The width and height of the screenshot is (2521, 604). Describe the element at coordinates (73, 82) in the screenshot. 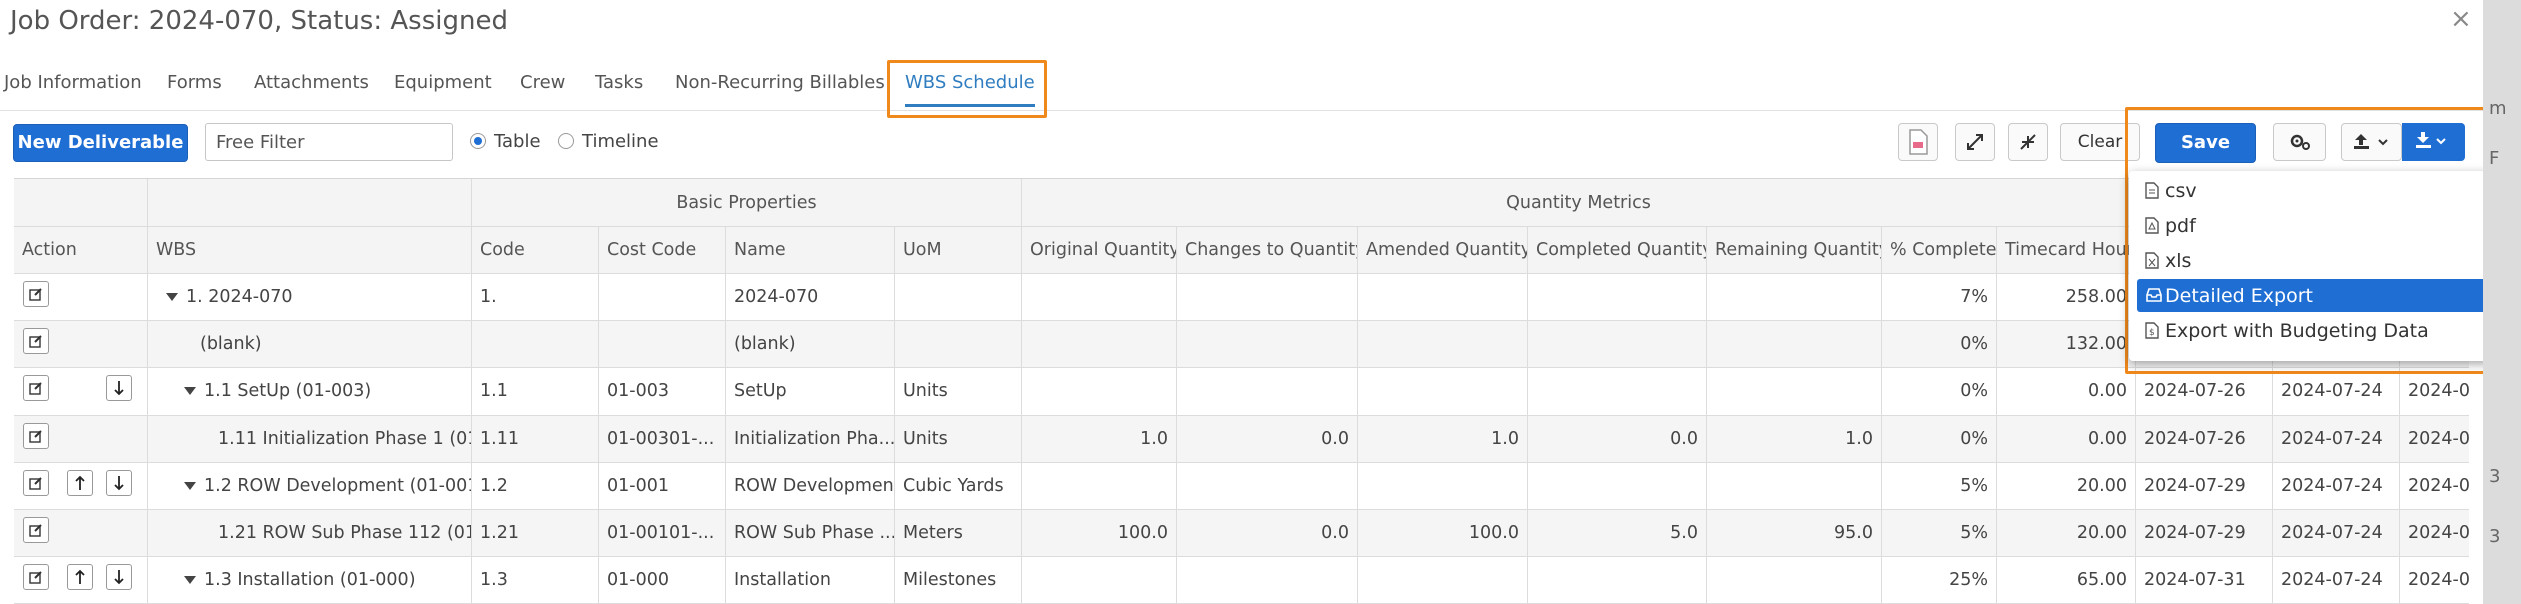

I see `tab-job-information: Job Information` at that location.